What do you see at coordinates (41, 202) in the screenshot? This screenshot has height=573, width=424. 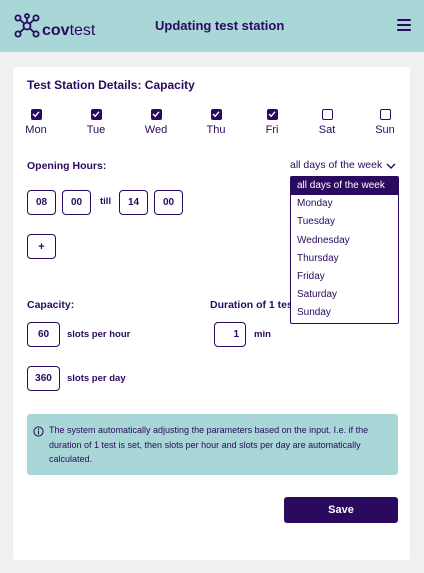 I see `opening-hour-from-input: 08` at bounding box center [41, 202].